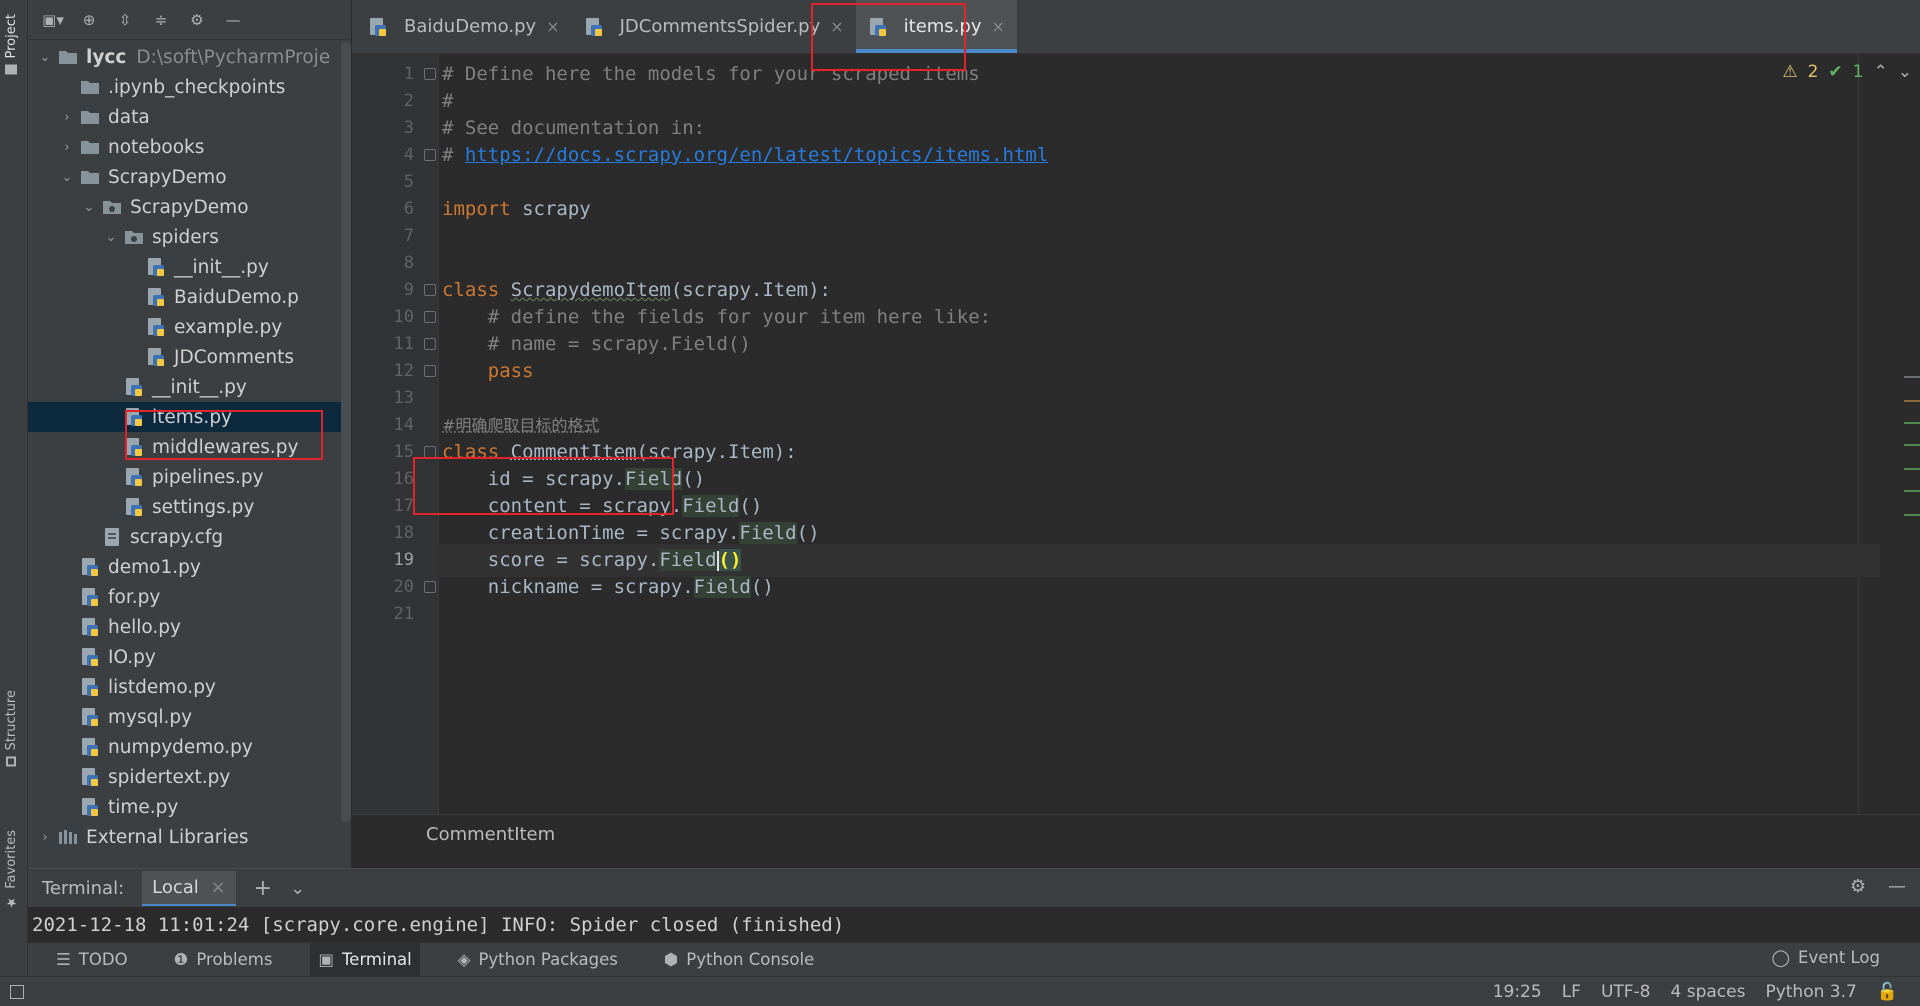 The height and width of the screenshot is (1006, 1920). What do you see at coordinates (189, 777) in the screenshot?
I see `tree-item: spidertext.py` at bounding box center [189, 777].